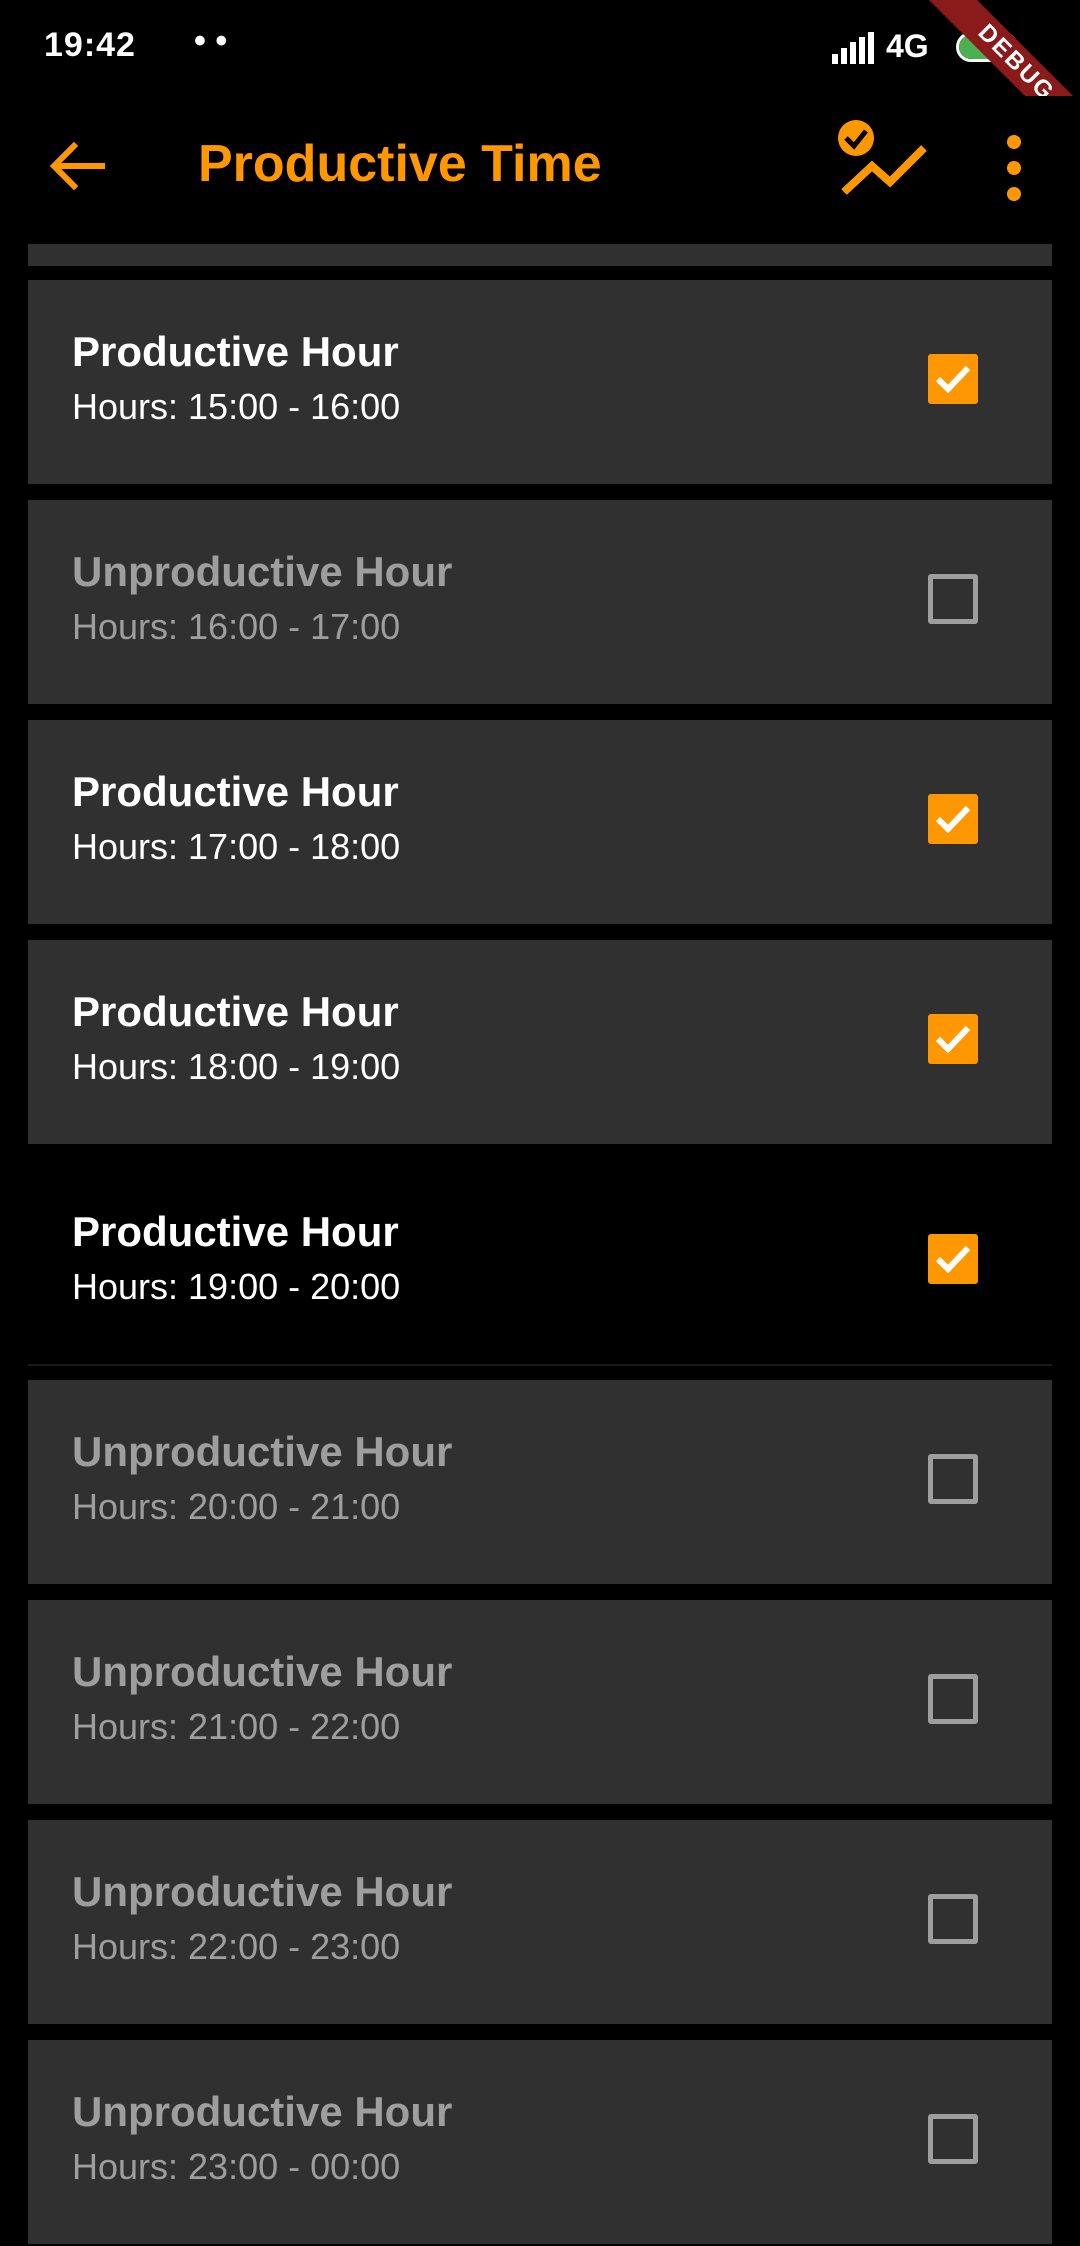 The width and height of the screenshot is (1080, 2246). I want to click on hour-list-item: Productive Hour Hours: 18:00 - 19:00, so click(540, 1042).